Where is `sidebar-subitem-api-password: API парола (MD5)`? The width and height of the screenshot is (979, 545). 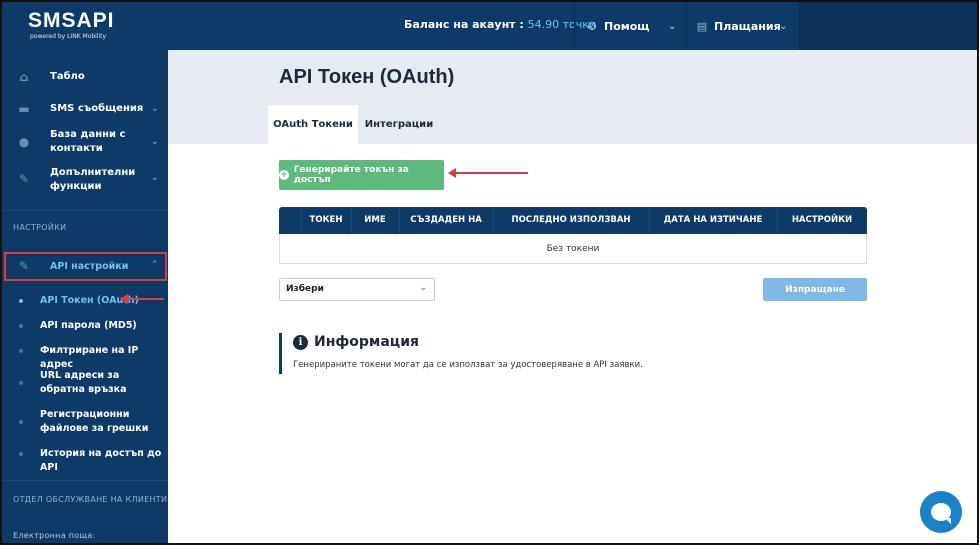 sidebar-subitem-api-password: API парола (MD5) is located at coordinates (85, 326).